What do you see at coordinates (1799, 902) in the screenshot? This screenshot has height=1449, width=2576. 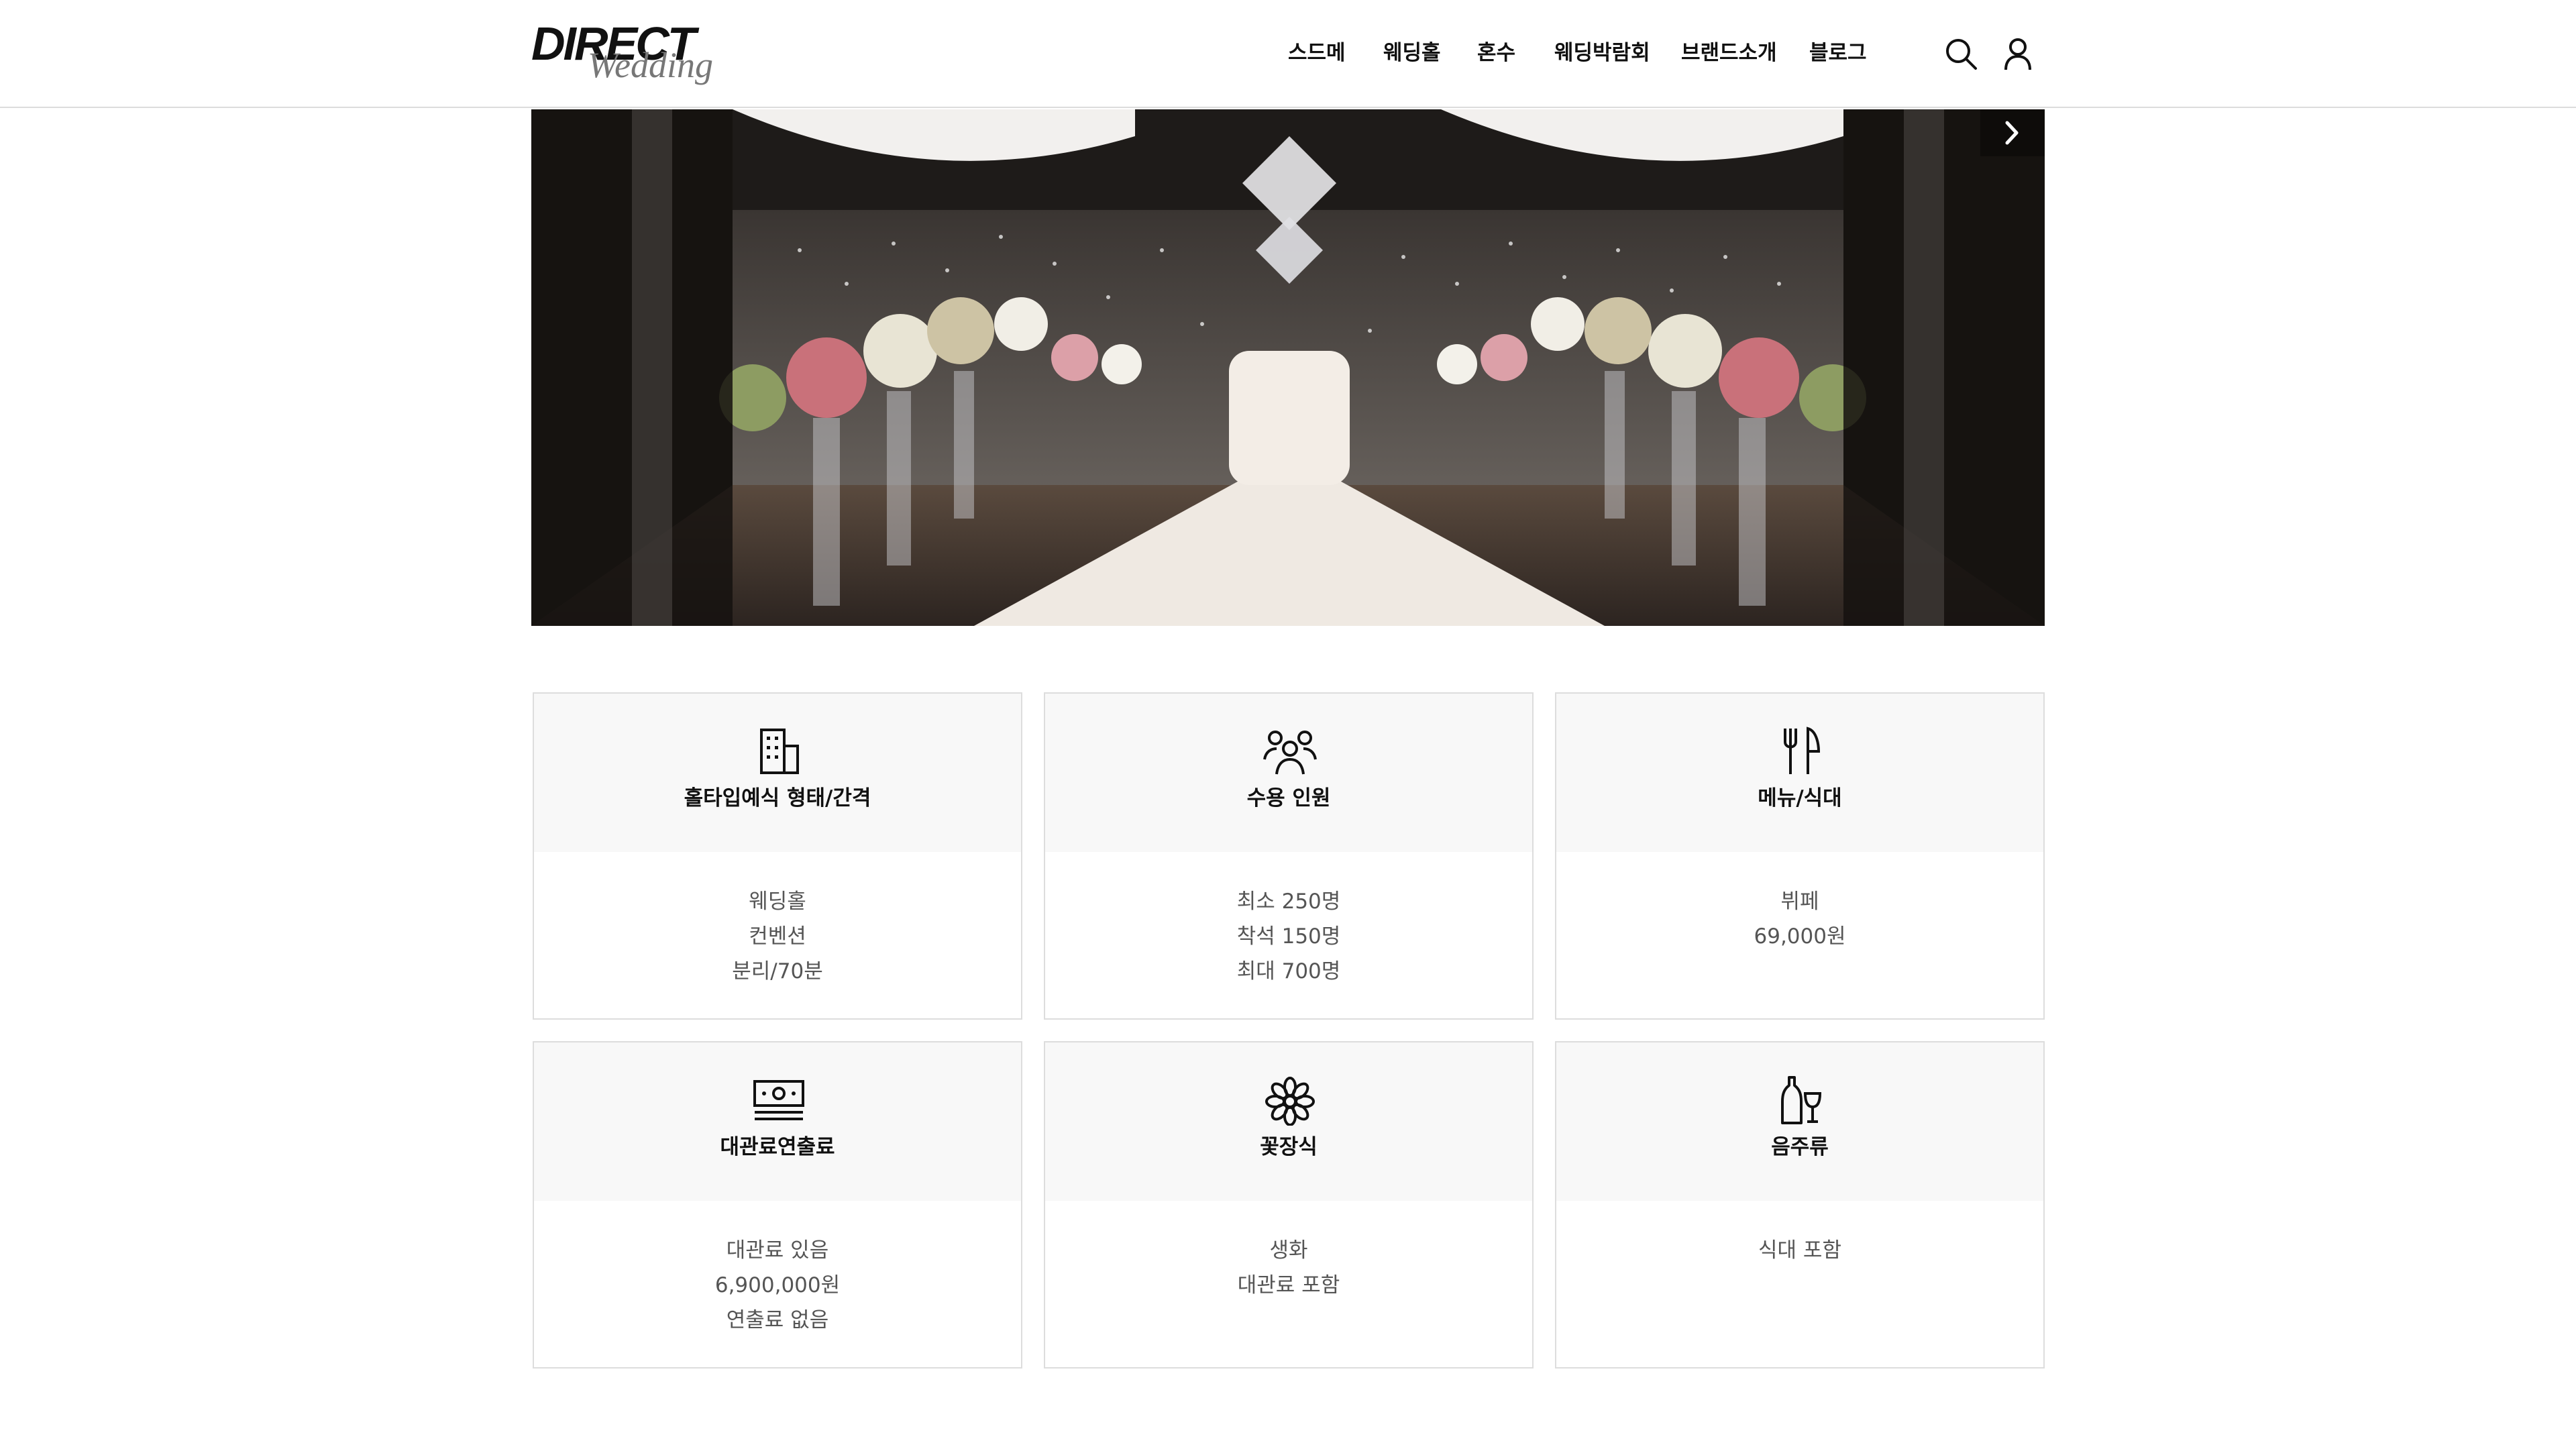 I see `card-line: 뷔페` at bounding box center [1799, 902].